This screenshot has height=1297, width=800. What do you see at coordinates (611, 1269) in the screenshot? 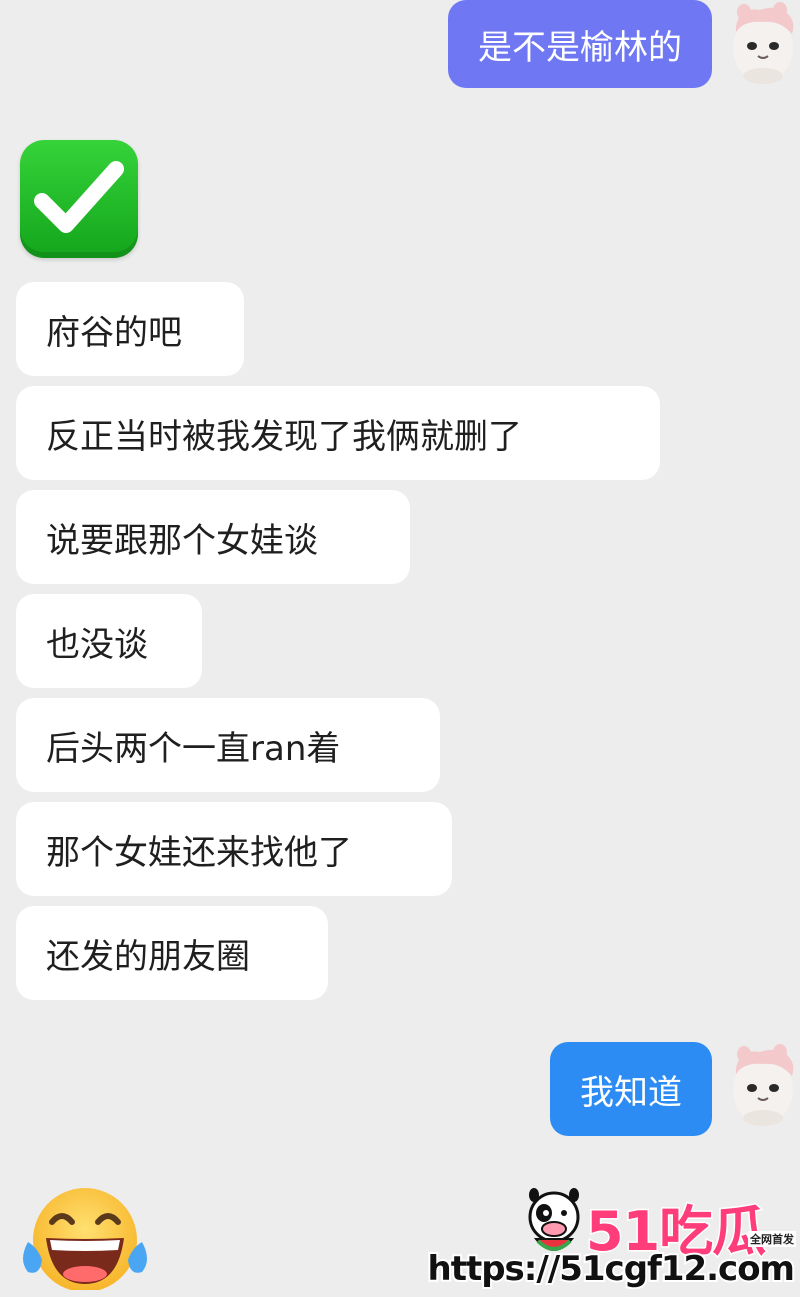
I see `watermark-url: https://51cgf12.com` at bounding box center [611, 1269].